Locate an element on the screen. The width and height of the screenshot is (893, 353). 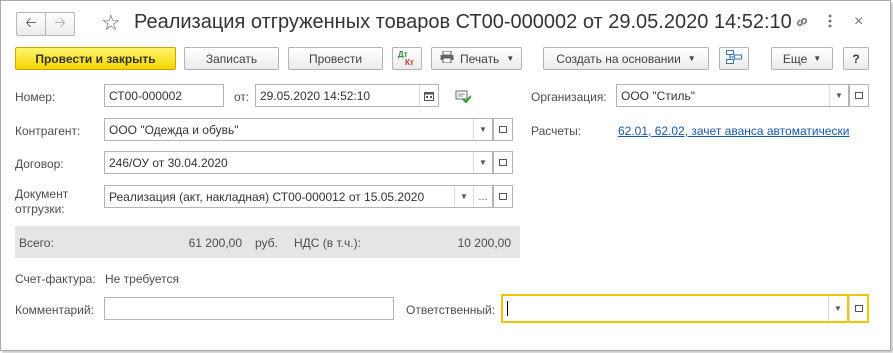
settlements-label: Расчеты: is located at coordinates (556, 131).